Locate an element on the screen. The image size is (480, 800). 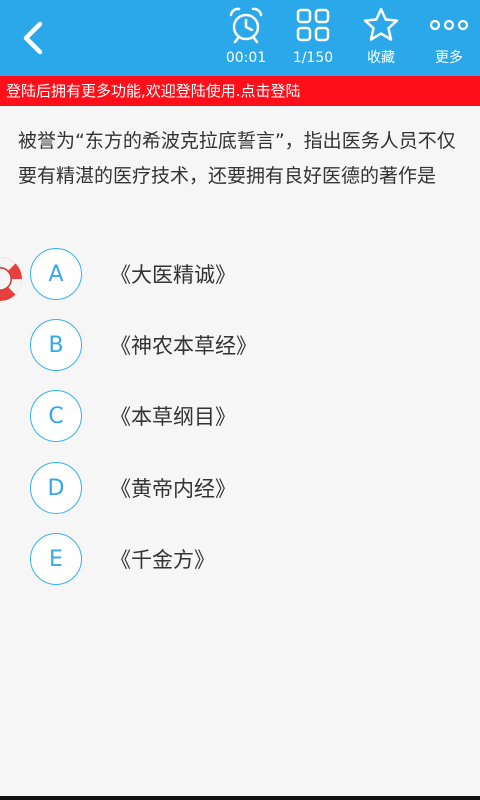
option-text: 《神农本草经》 is located at coordinates (183, 346).